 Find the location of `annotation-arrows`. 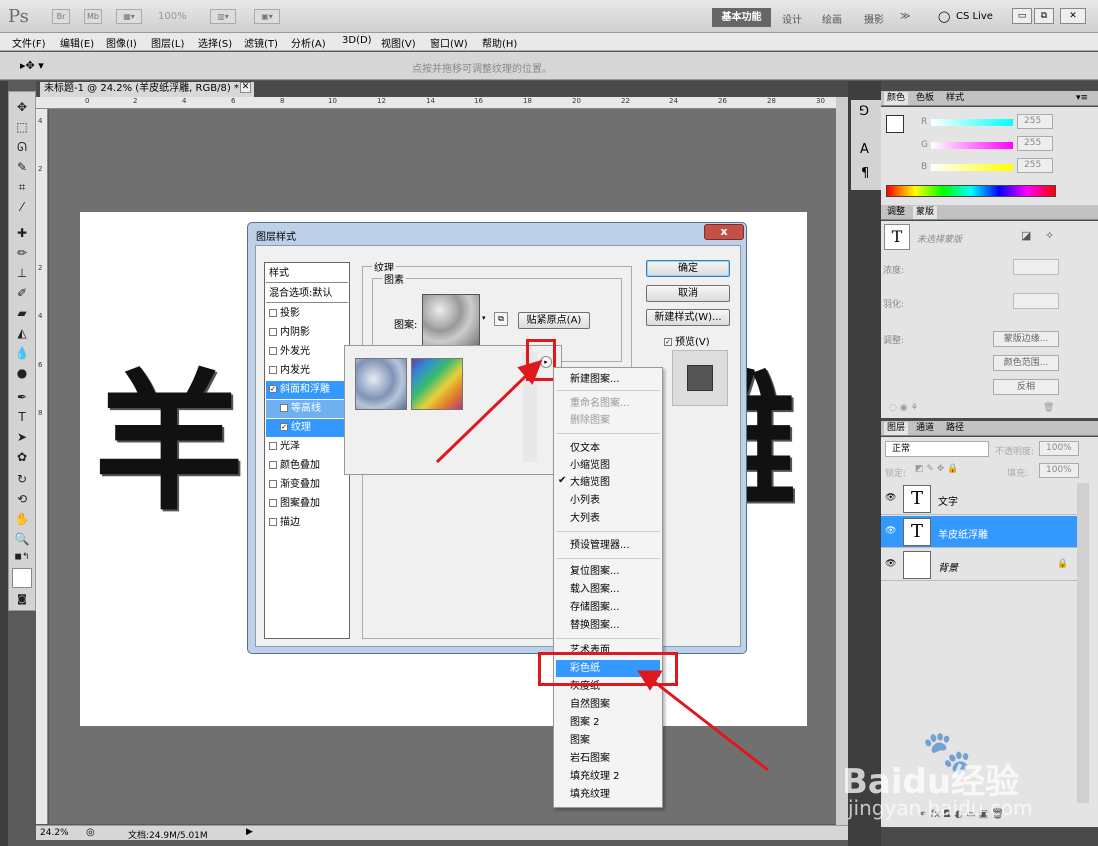

annotation-arrows is located at coordinates (602, 565).